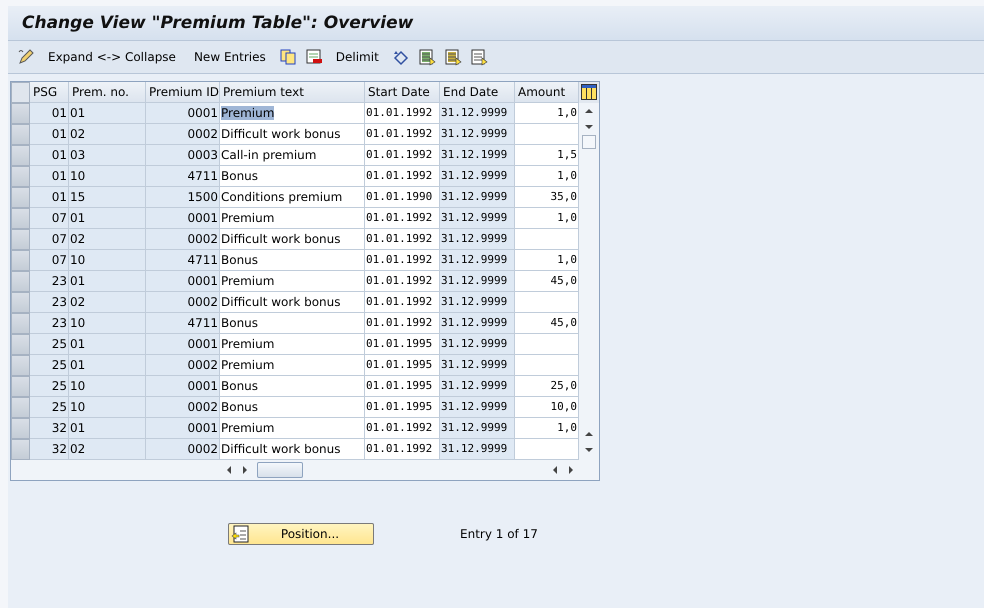 The width and height of the screenshot is (984, 608). Describe the element at coordinates (107, 281) in the screenshot. I see `table-cell: 01` at that location.